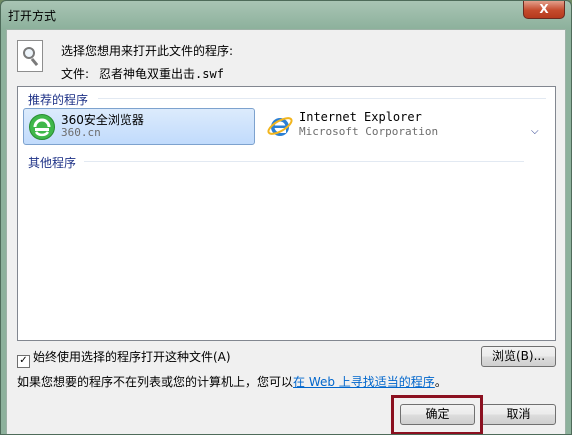 Image resolution: width=572 pixels, height=435 pixels. What do you see at coordinates (58, 99) in the screenshot?
I see `recommended-group-label: 推荐的程序` at bounding box center [58, 99].